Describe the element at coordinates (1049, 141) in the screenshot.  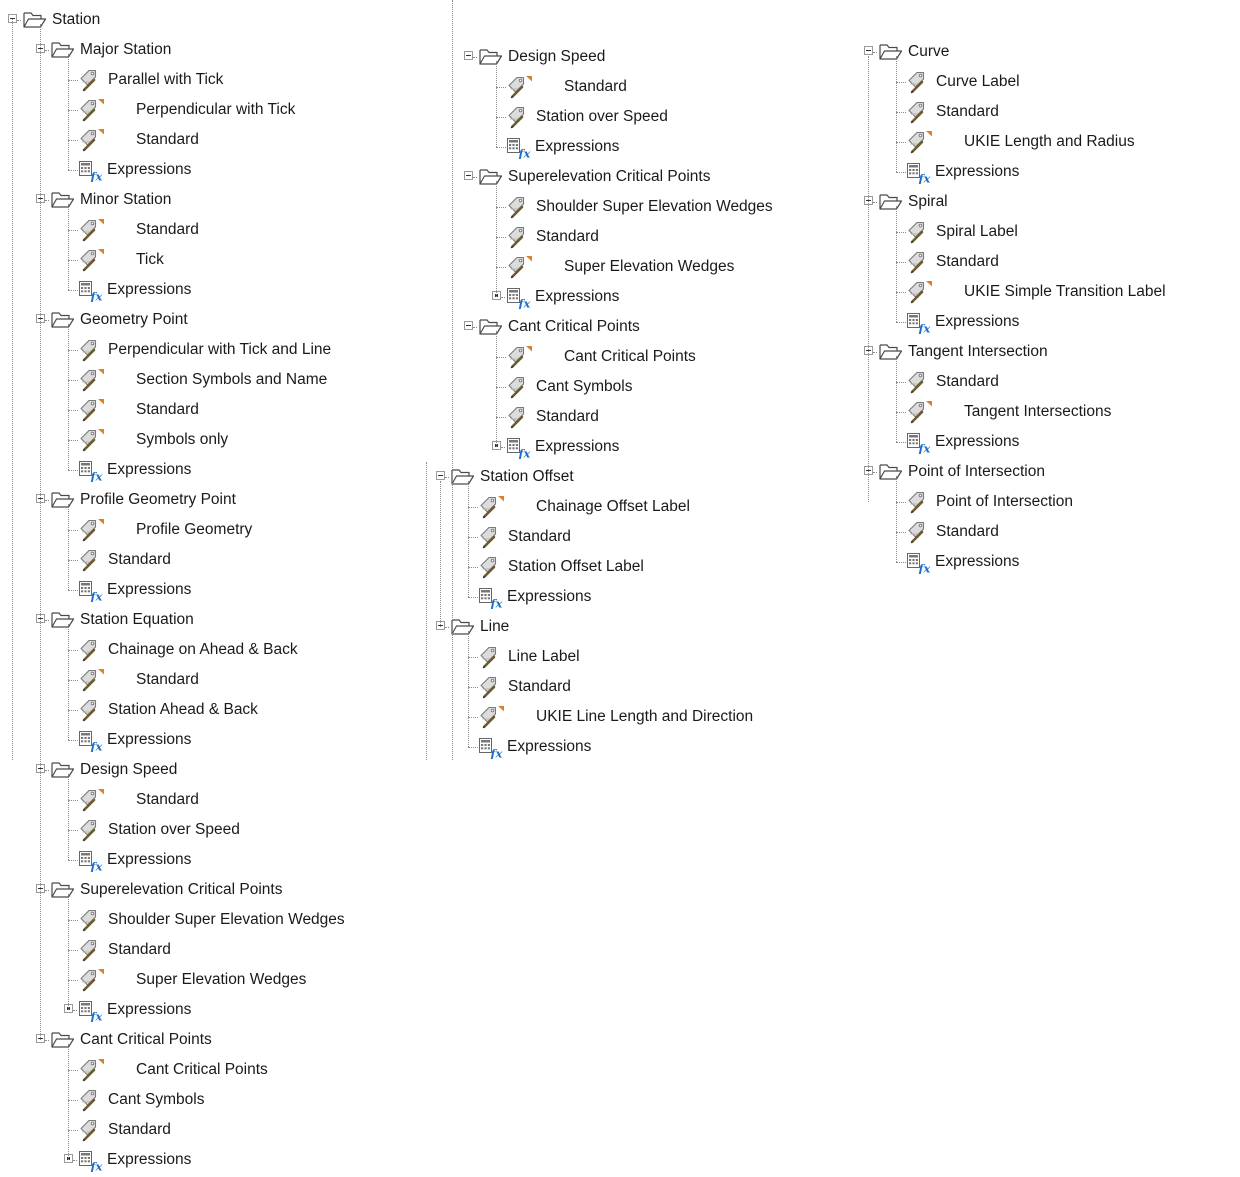
I see `tree-item-label: UKIE Length and Radius` at that location.